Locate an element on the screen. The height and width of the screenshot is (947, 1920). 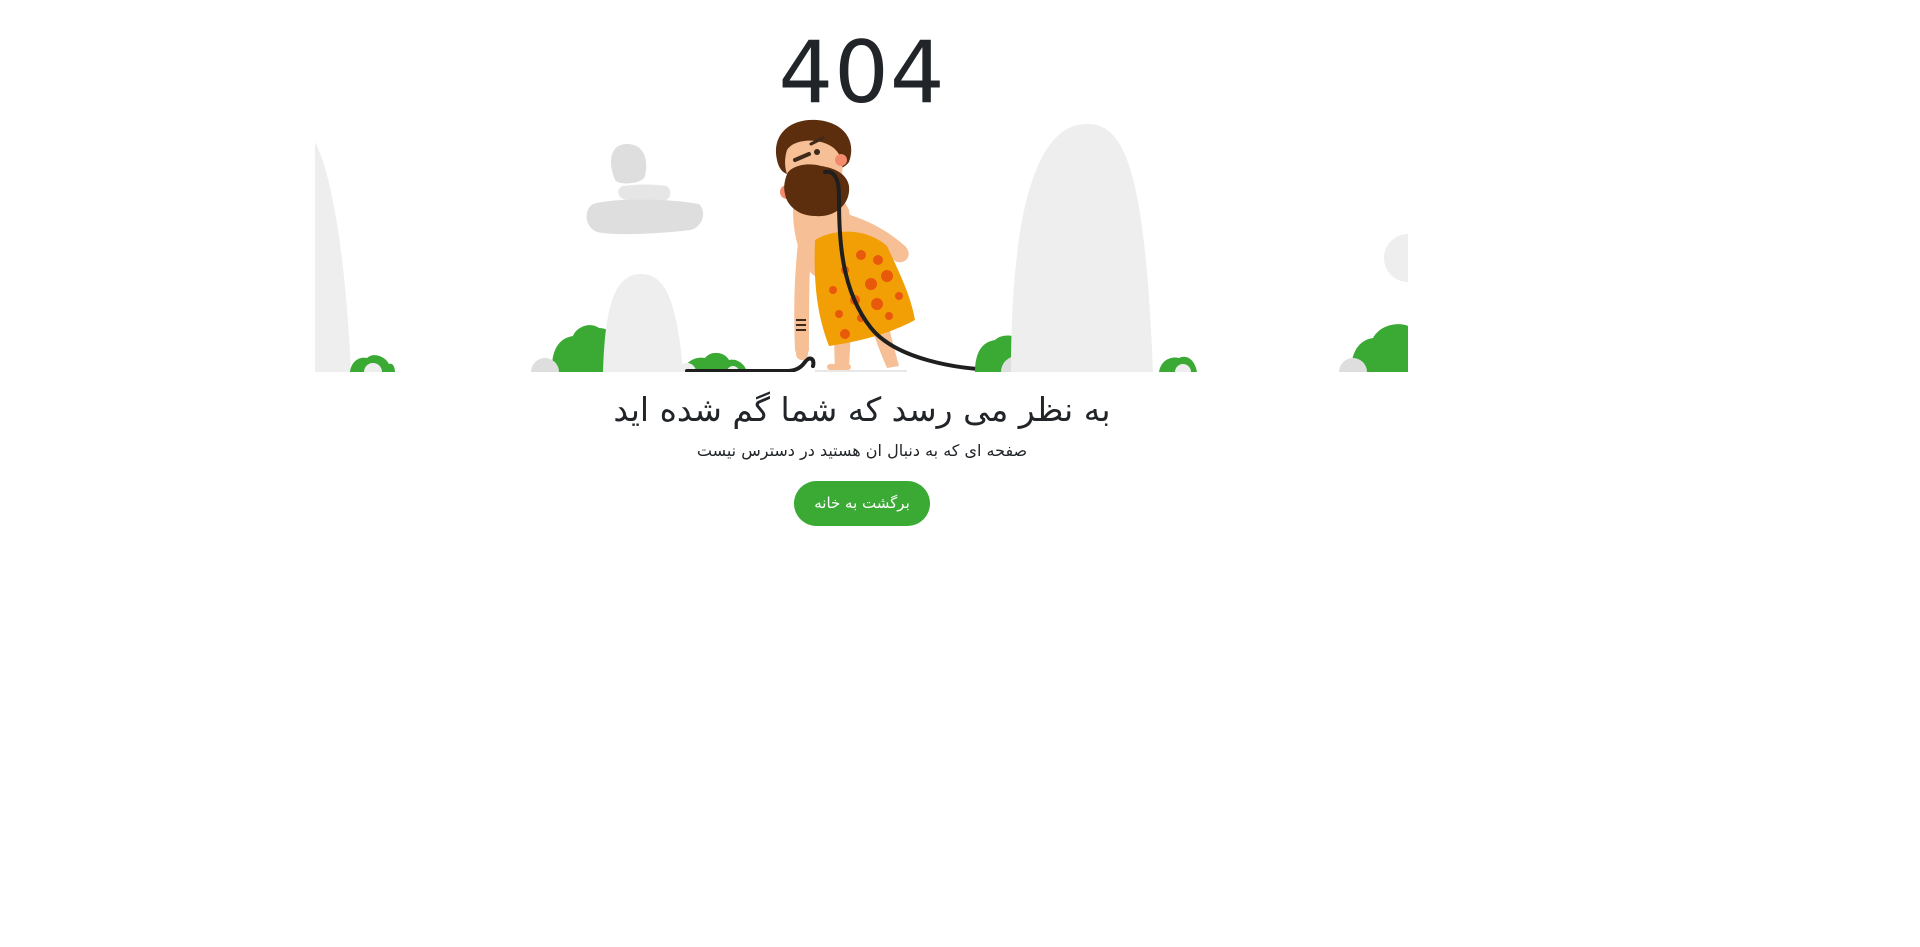
rock-stack-bottom is located at coordinates (645, 217).